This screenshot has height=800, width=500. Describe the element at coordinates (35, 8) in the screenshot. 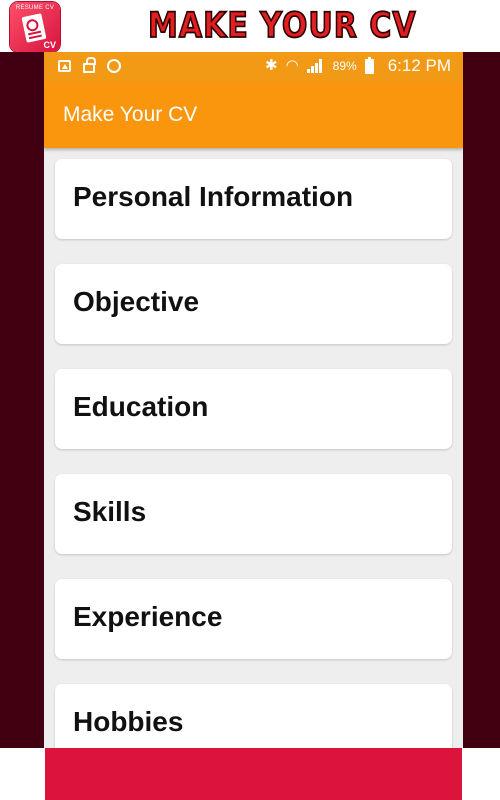

I see `logo-caption-top: RESUME CV` at that location.